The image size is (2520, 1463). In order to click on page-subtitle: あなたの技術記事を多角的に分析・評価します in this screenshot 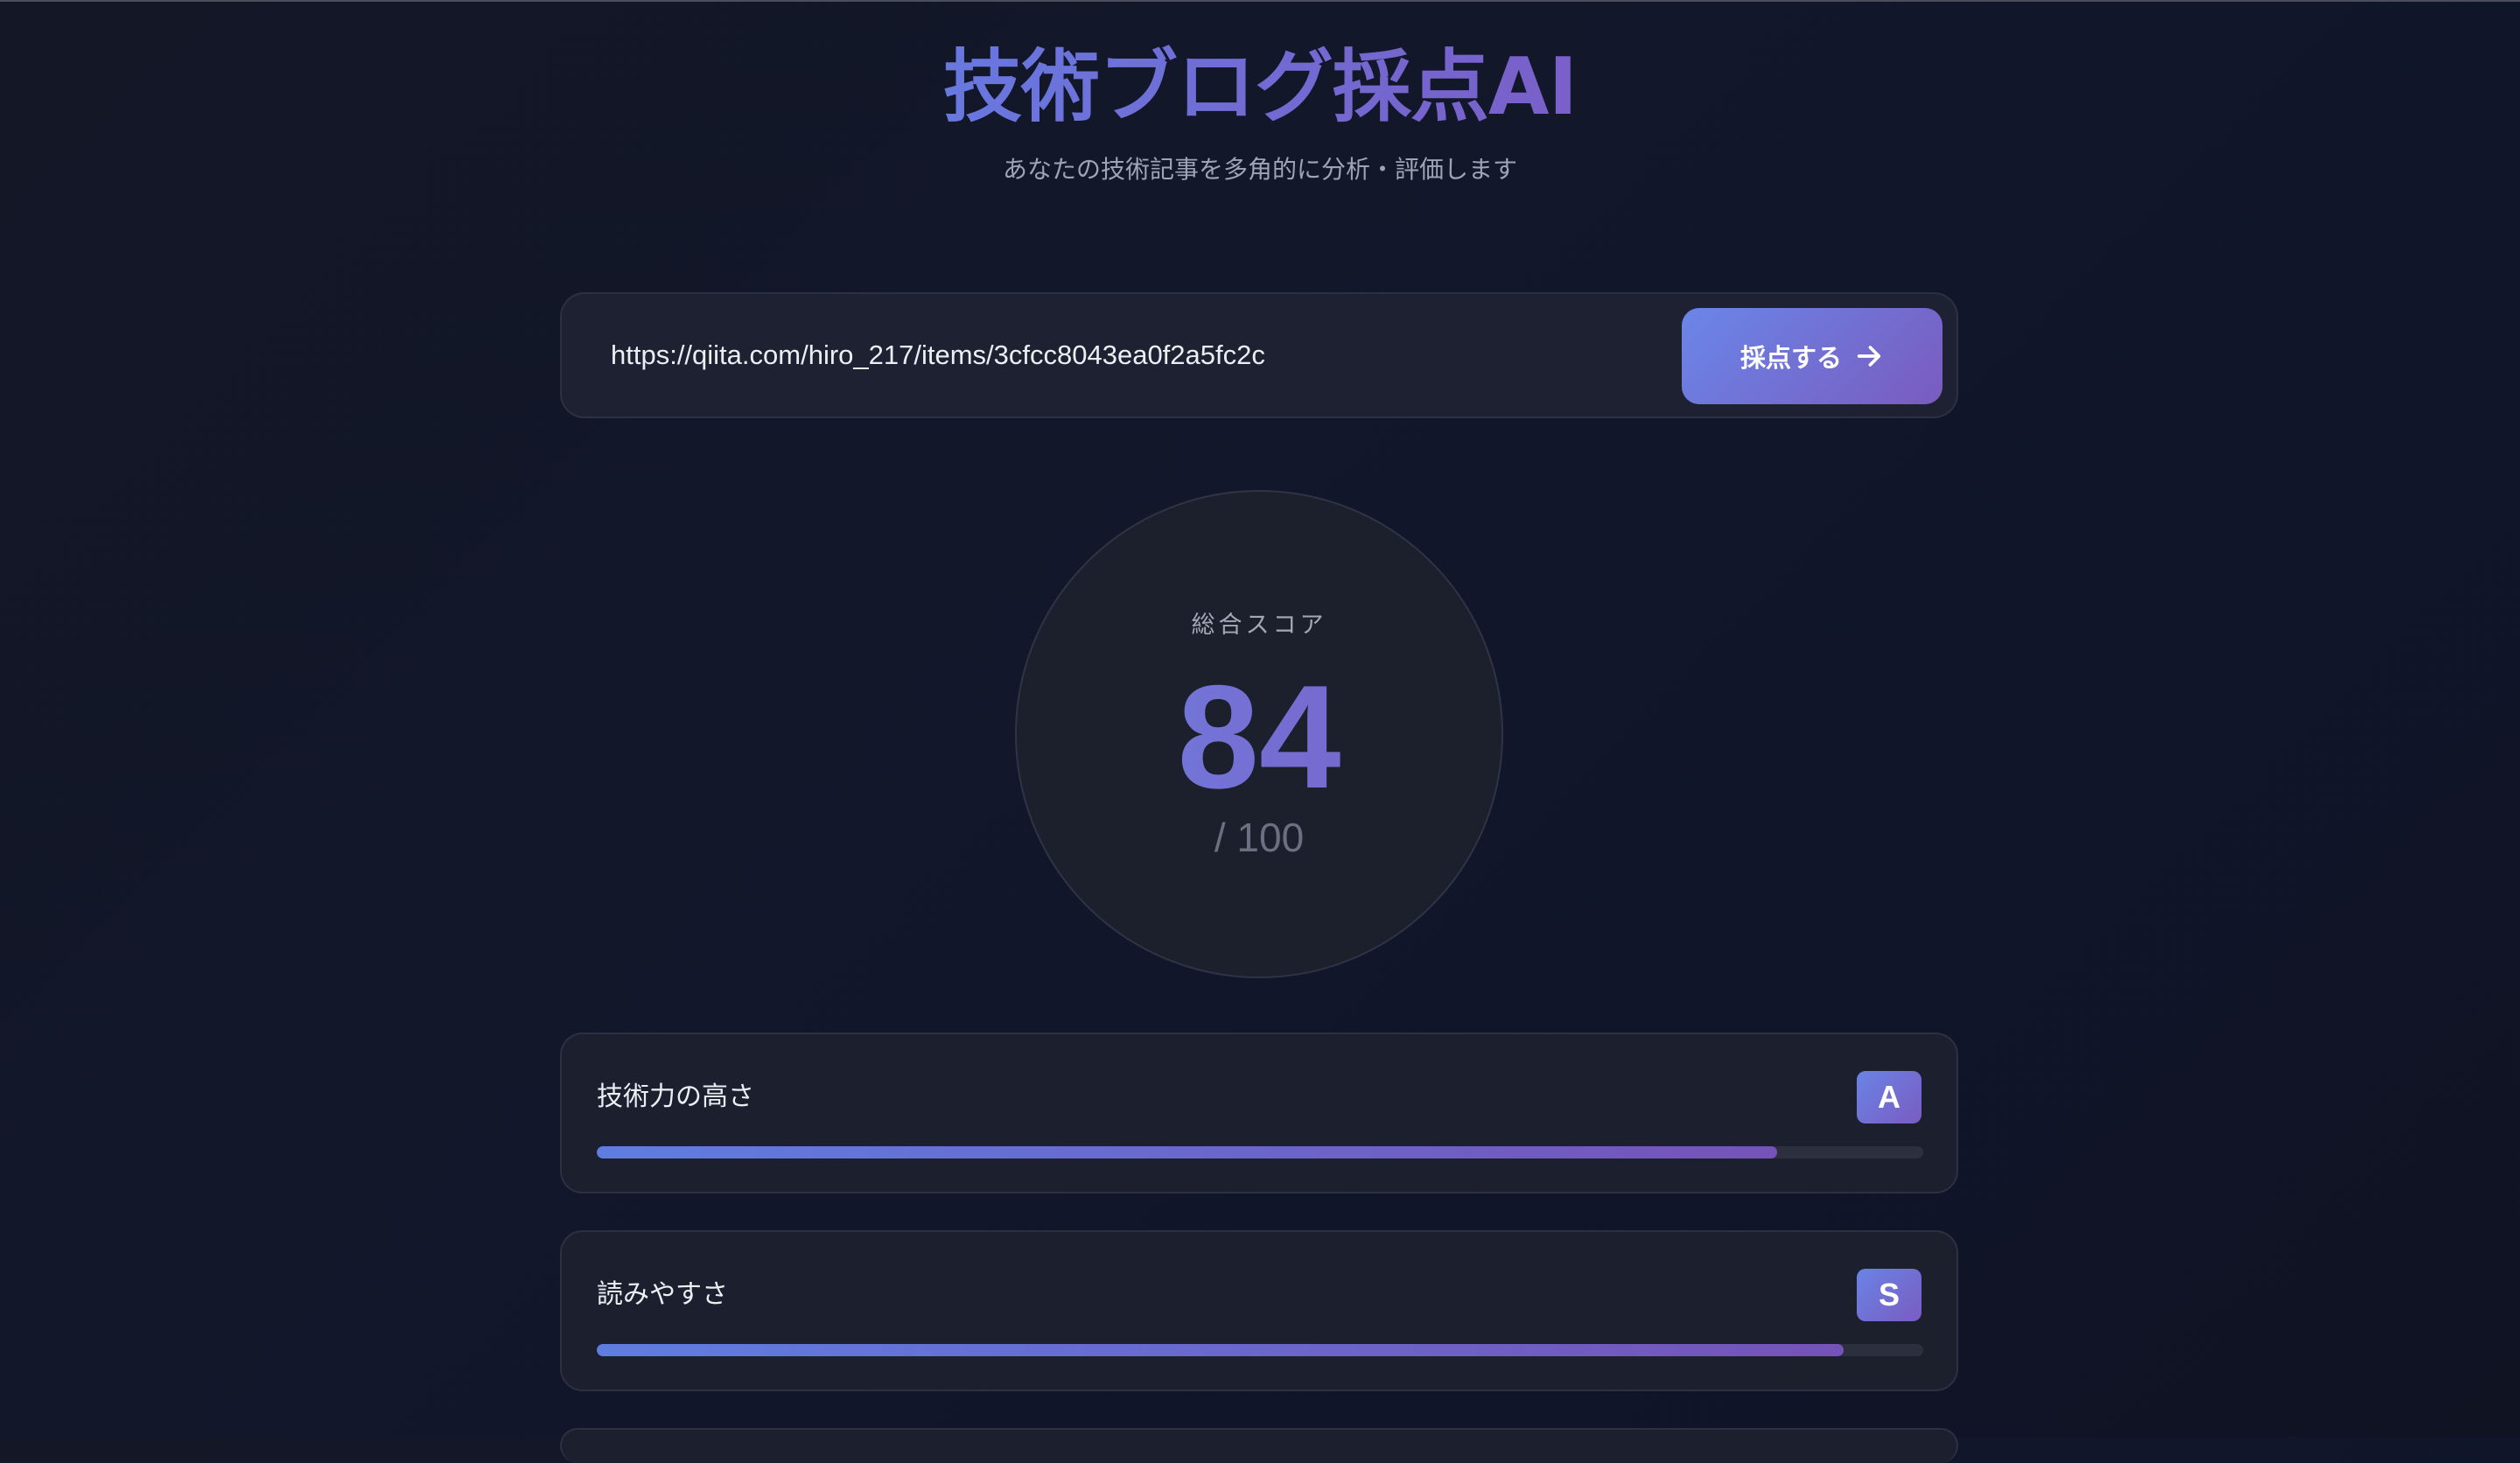, I will do `click(1259, 169)`.